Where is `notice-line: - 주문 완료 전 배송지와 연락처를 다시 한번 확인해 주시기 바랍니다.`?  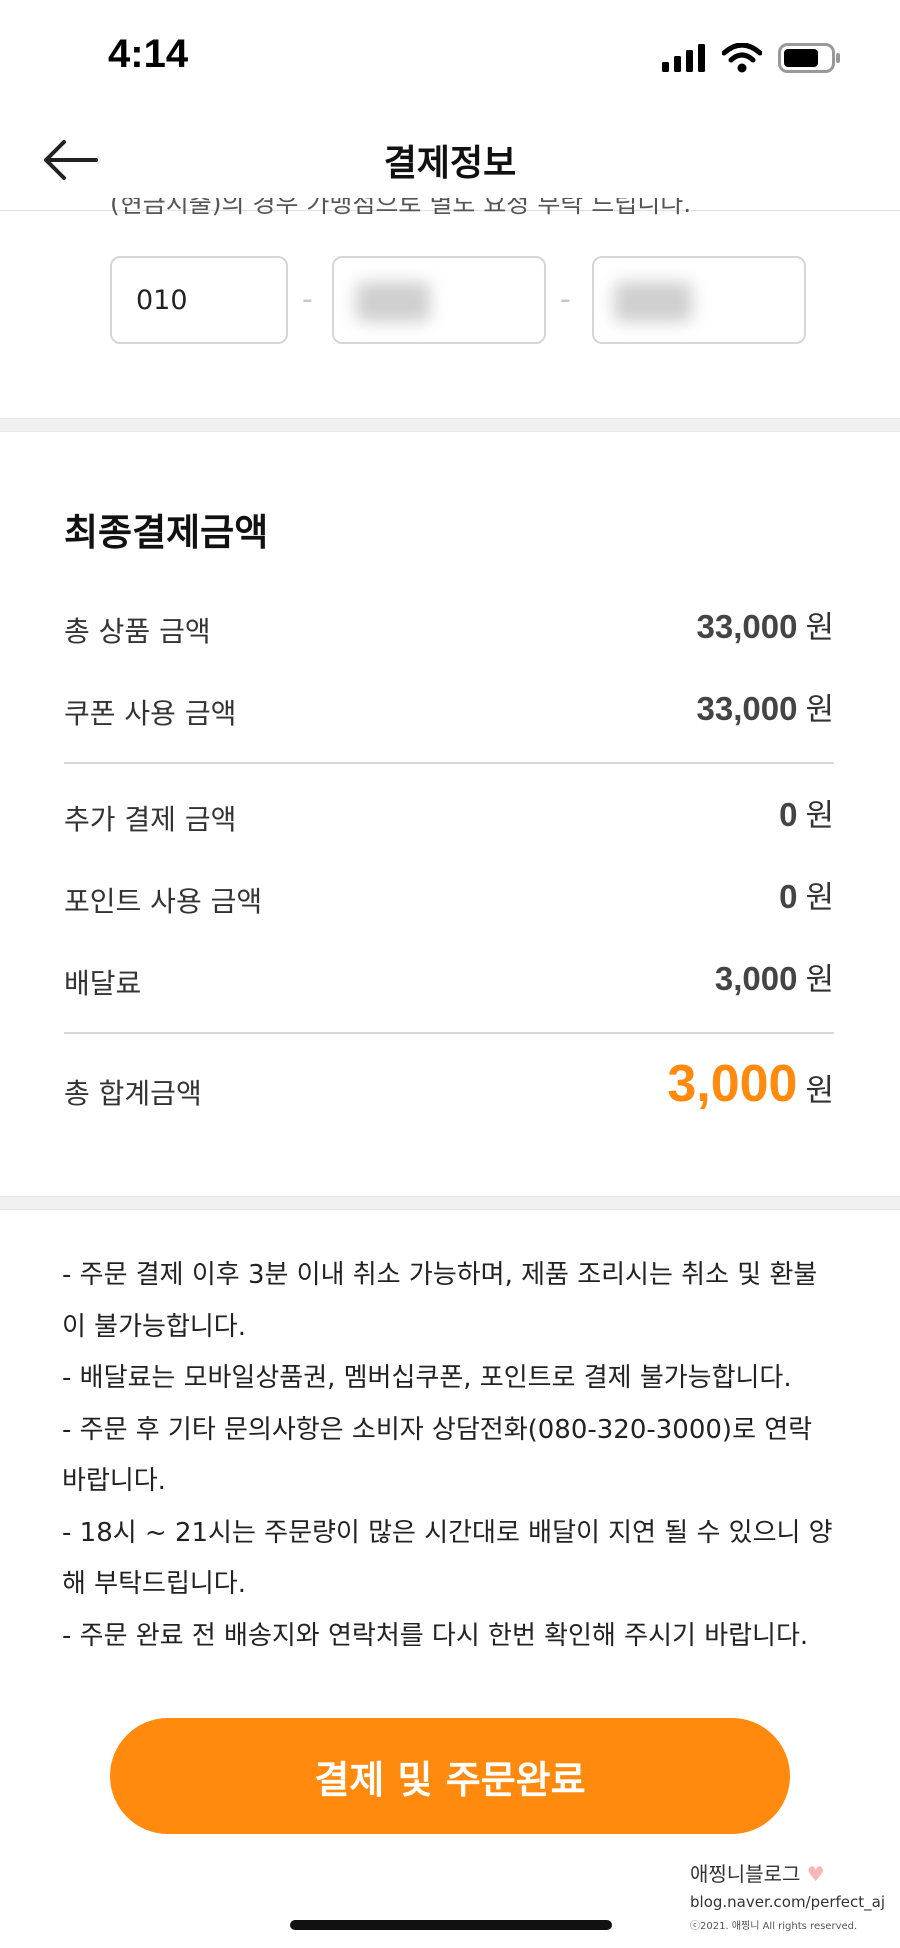 notice-line: - 주문 완료 전 배송지와 연락처를 다시 한번 확인해 주시기 바랍니다. is located at coordinates (435, 1635).